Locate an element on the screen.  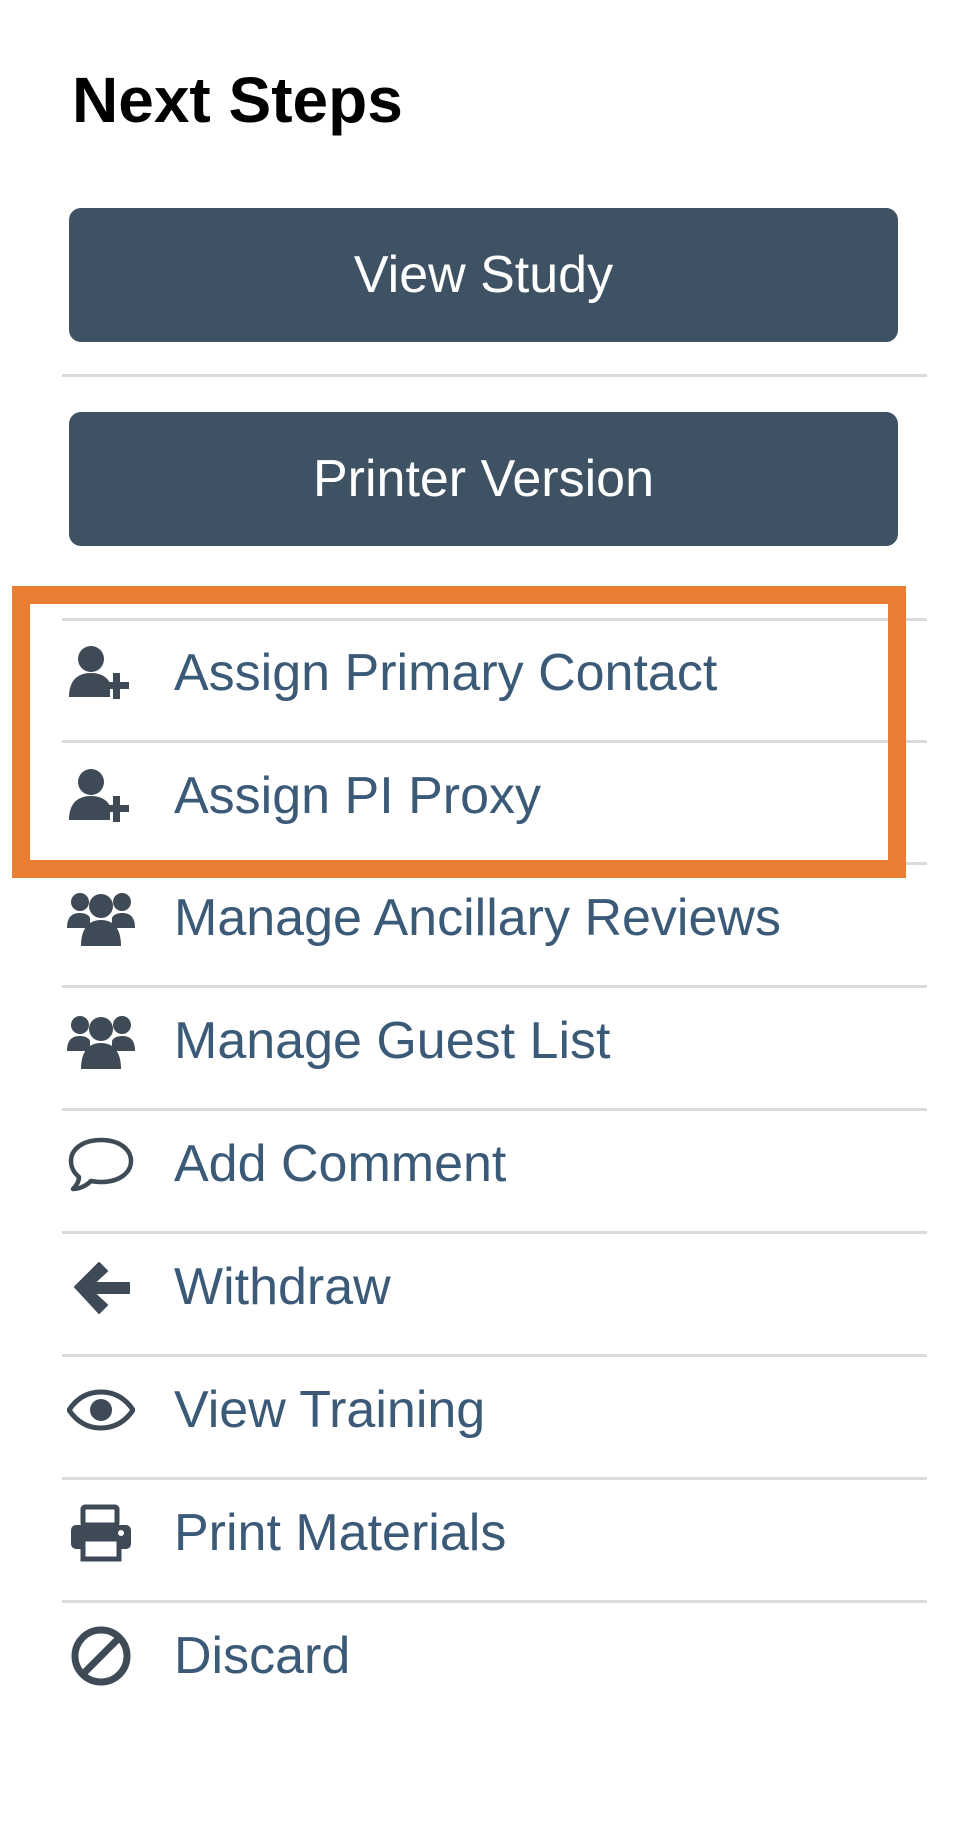
action-add-comment: Add Comment is located at coordinates (494, 1163).